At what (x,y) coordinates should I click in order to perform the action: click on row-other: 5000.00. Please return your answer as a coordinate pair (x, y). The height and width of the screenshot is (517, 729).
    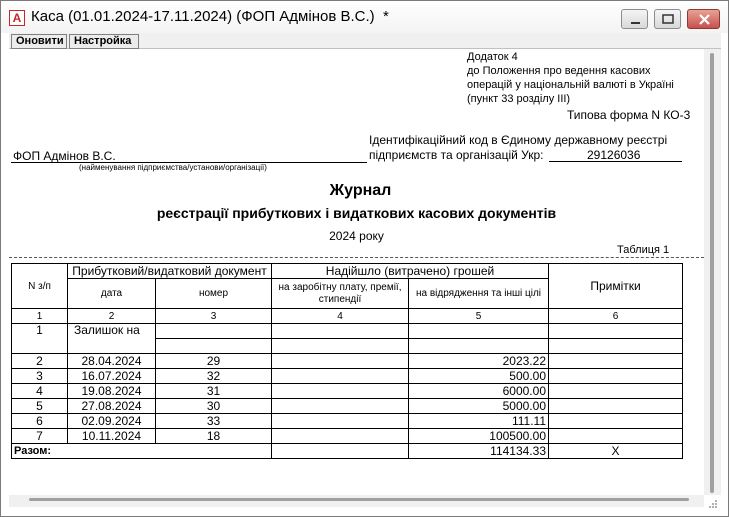
    Looking at the image, I should click on (478, 406).